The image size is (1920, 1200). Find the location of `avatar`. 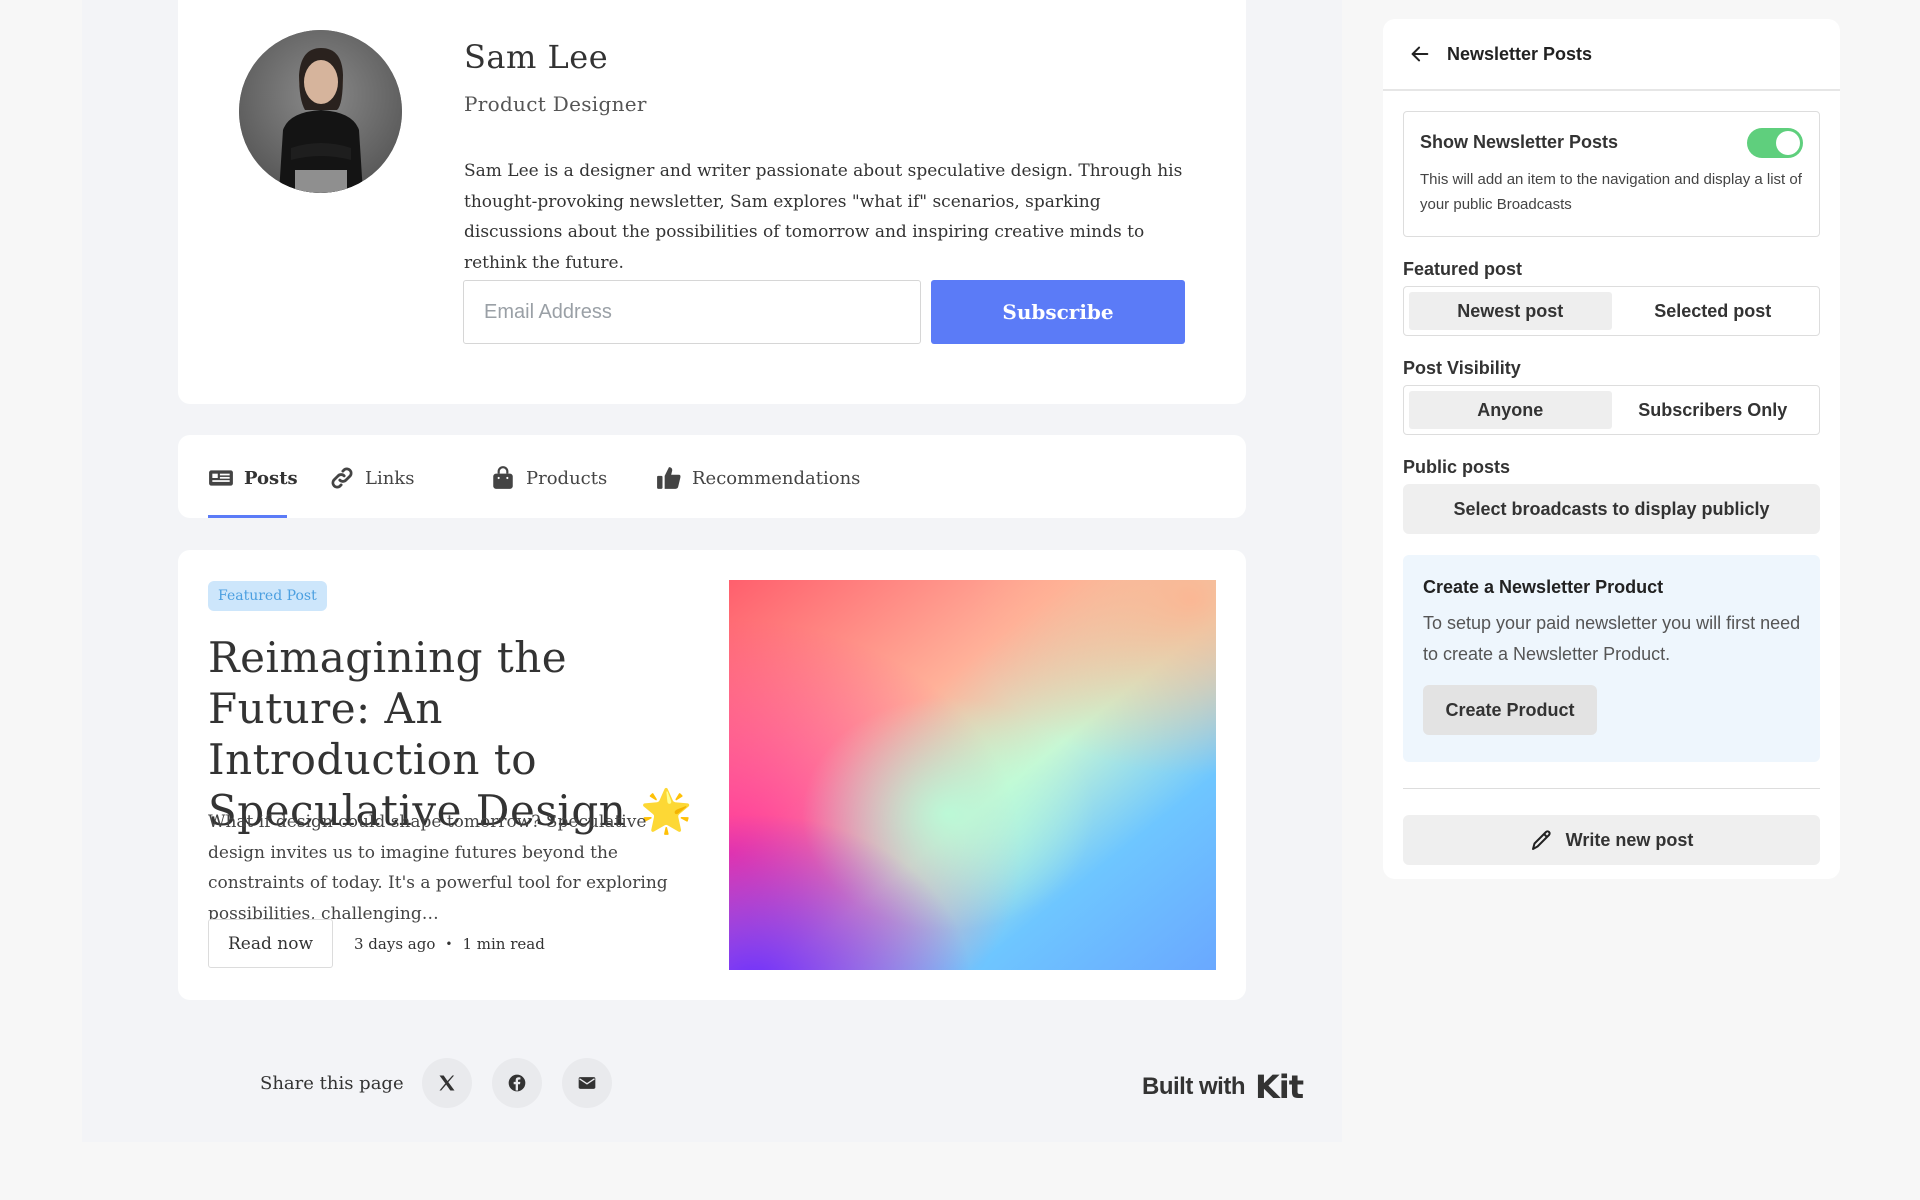

avatar is located at coordinates (320, 111).